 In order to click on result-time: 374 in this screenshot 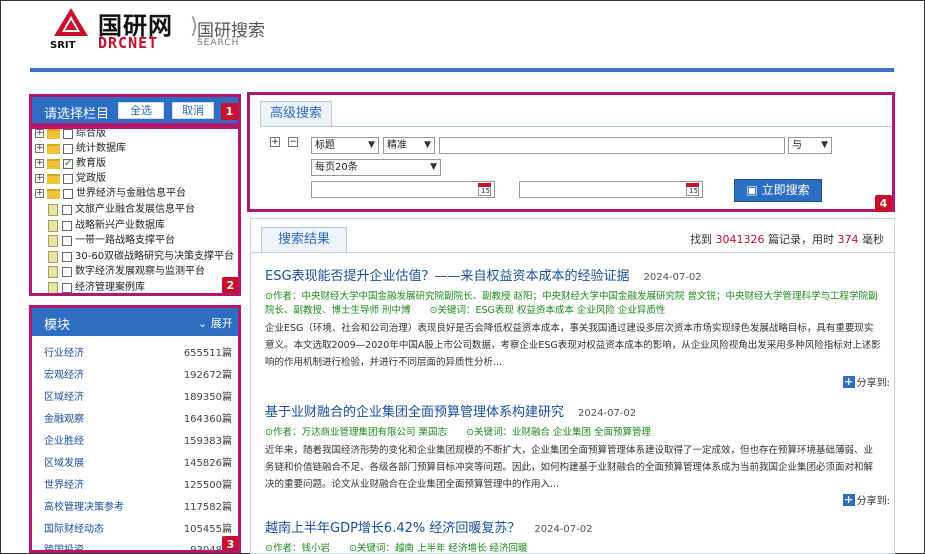, I will do `click(848, 239)`.